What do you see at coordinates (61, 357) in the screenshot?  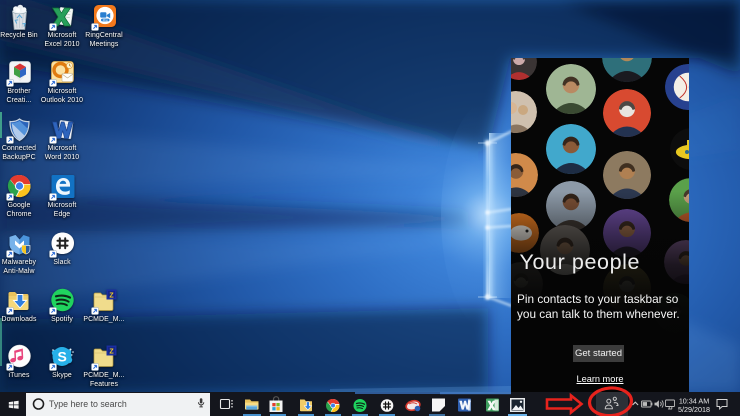 I see `svg-text: S` at bounding box center [61, 357].